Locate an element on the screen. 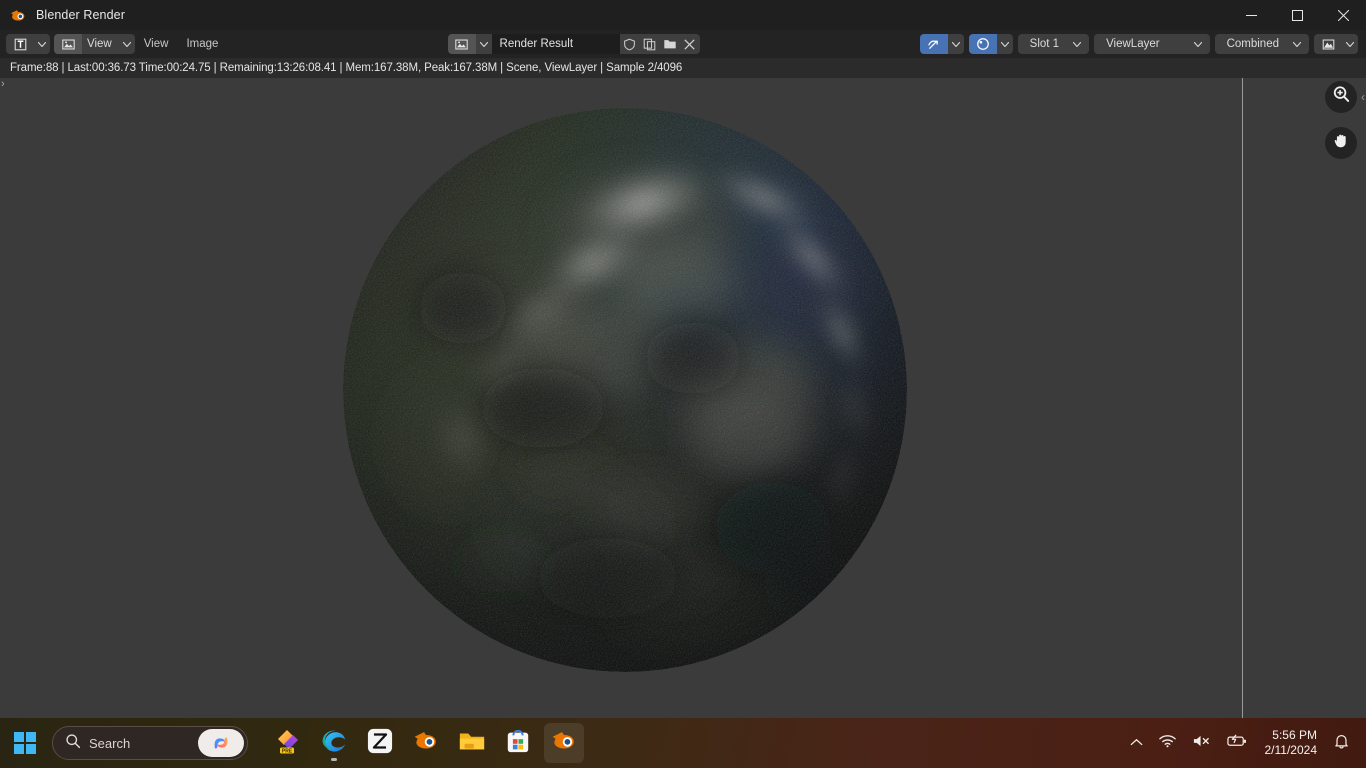 This screenshot has width=1366, height=768. image-browse-icon is located at coordinates (461, 44).